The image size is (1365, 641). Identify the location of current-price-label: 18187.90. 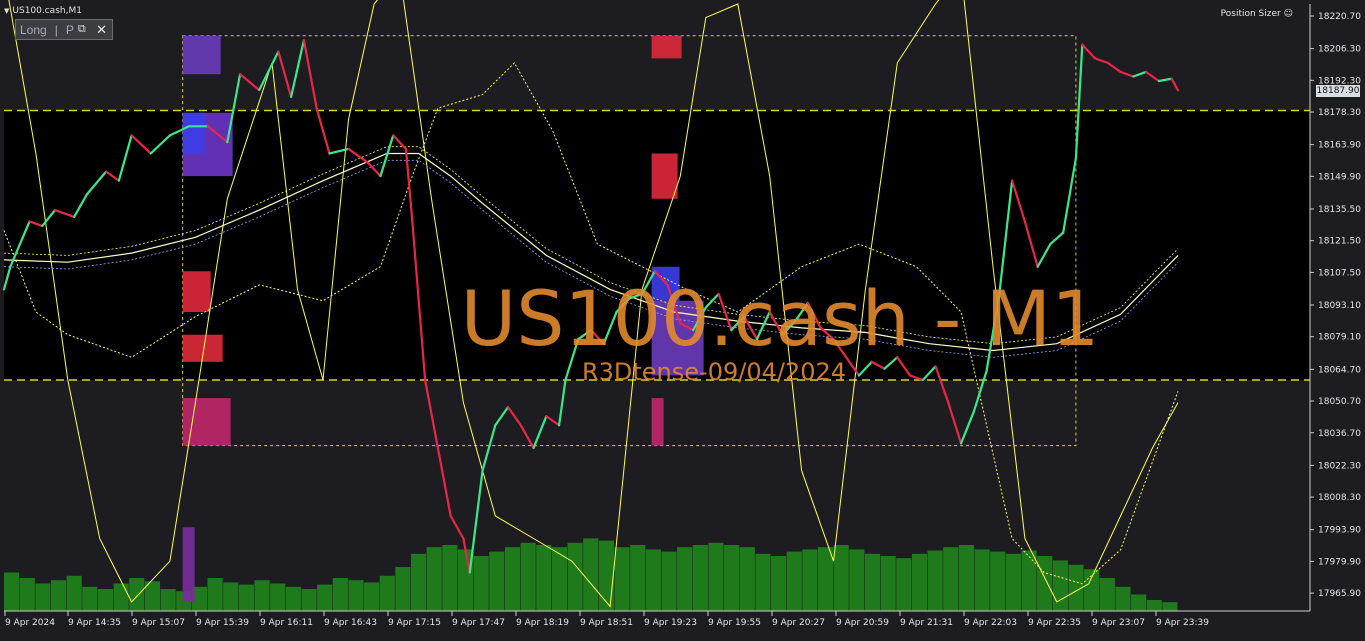
(1338, 91).